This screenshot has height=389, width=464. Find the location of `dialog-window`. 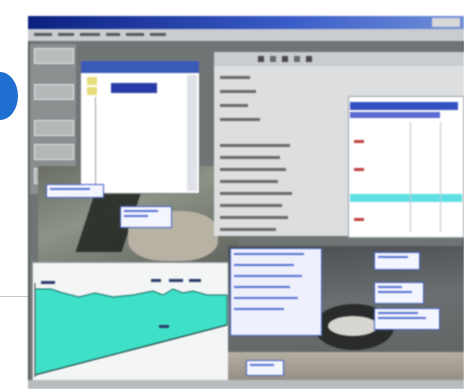

dialog-window is located at coordinates (140, 127).